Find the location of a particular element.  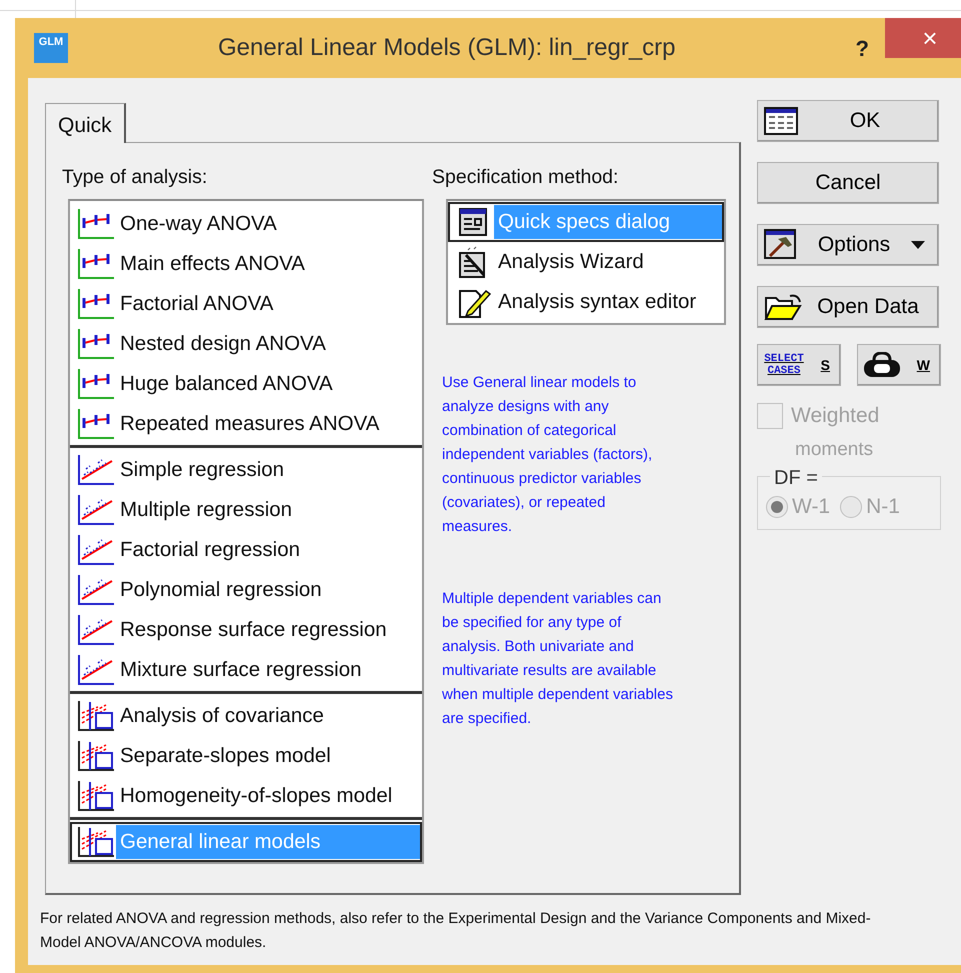

tab: Quick is located at coordinates (85, 123).